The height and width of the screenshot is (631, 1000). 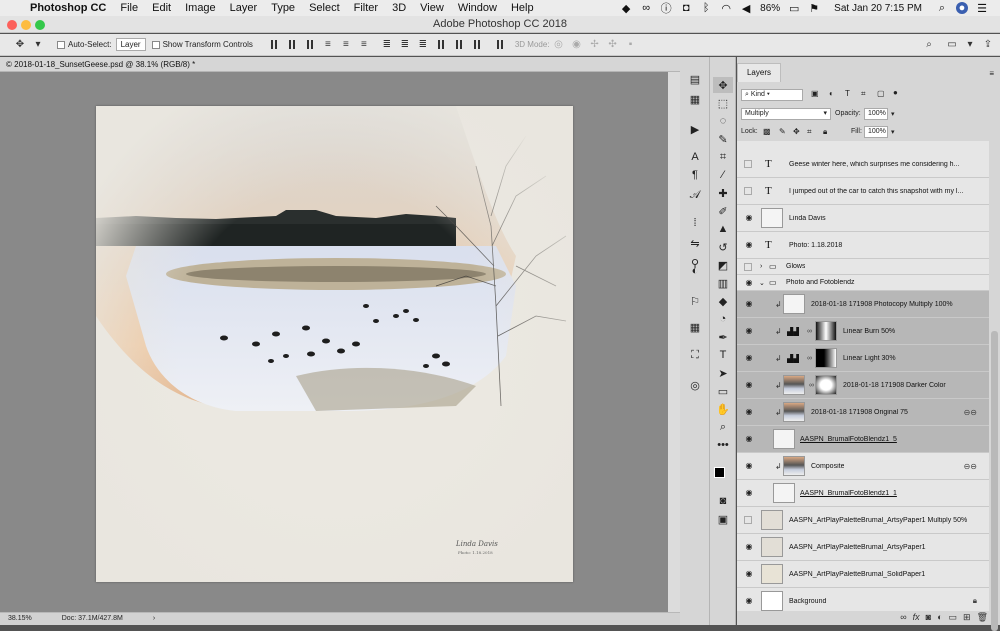 I want to click on volume-icon: ◀, so click(x=746, y=8).